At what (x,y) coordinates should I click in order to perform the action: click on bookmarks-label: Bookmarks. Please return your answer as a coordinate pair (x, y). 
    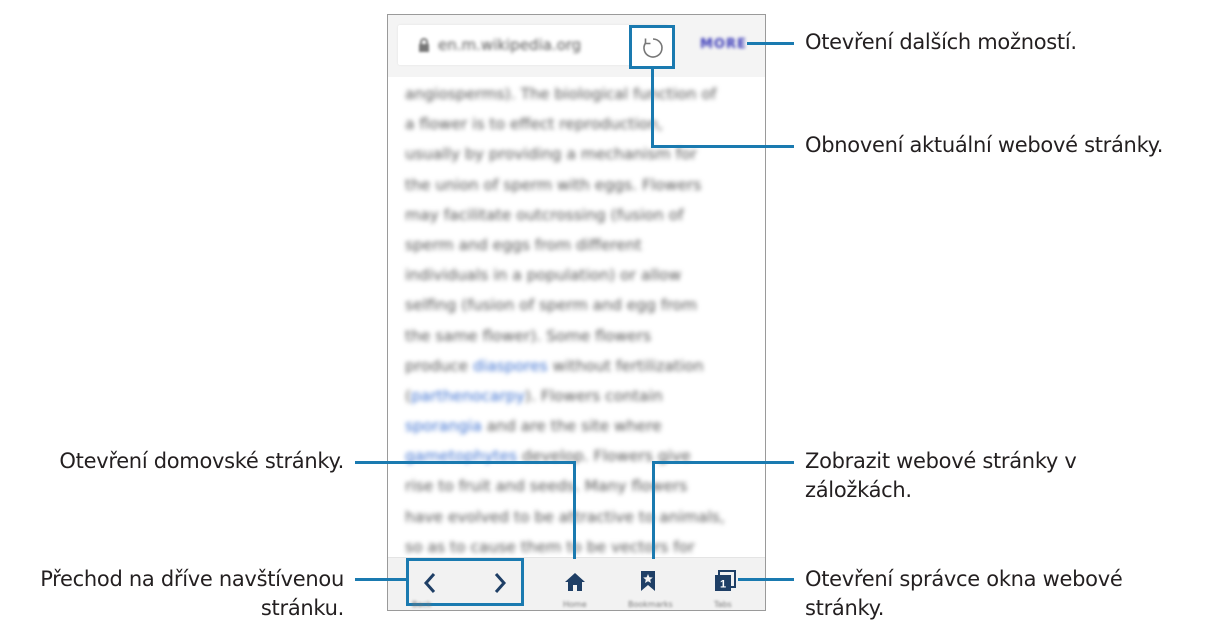
    Looking at the image, I should click on (650, 604).